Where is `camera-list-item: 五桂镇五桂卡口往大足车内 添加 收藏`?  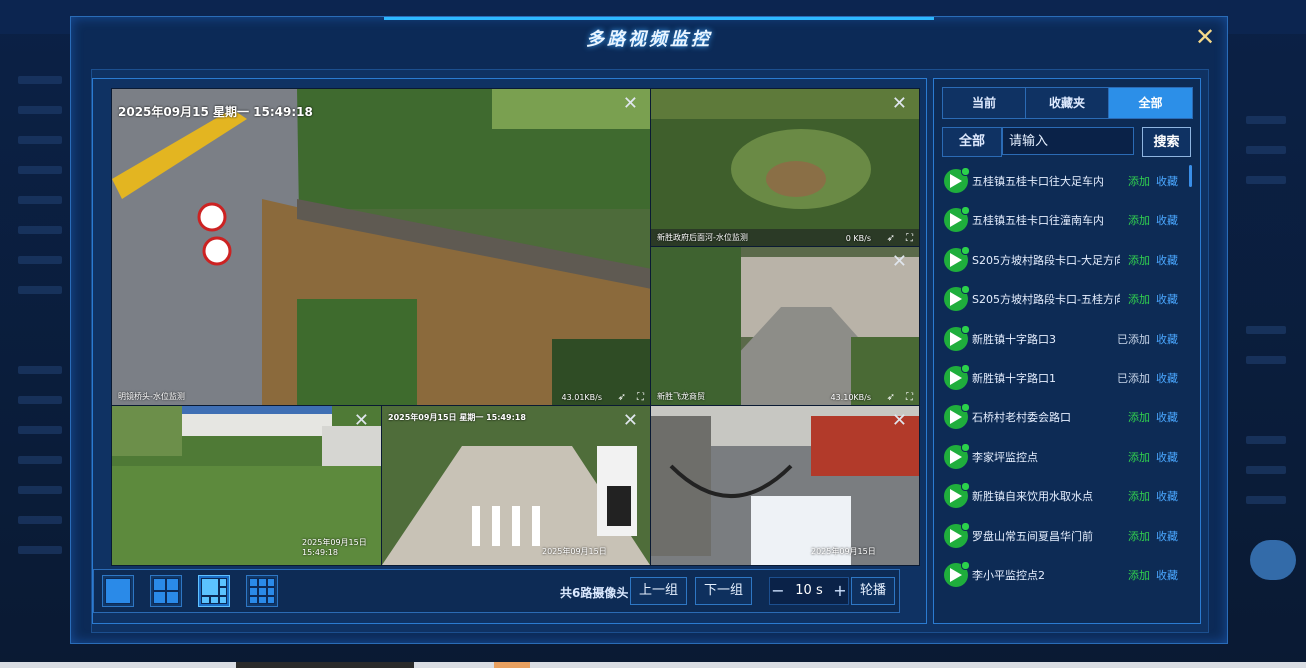
camera-list-item: 五桂镇五桂卡口往大足车内 添加 收藏 is located at coordinates (1064, 181).